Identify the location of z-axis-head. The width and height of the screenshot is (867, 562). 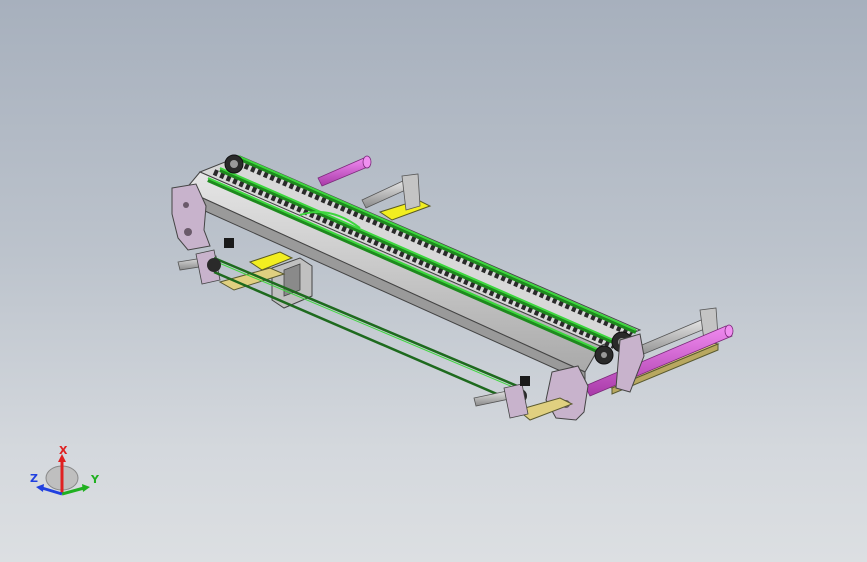
(40, 488).